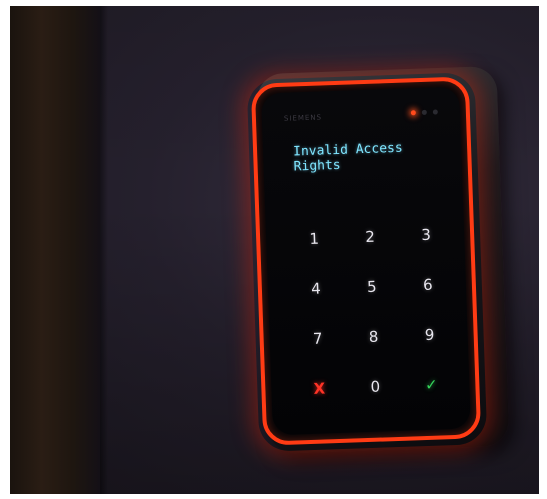 This screenshot has width=547, height=499. I want to click on key-0: 0, so click(376, 387).